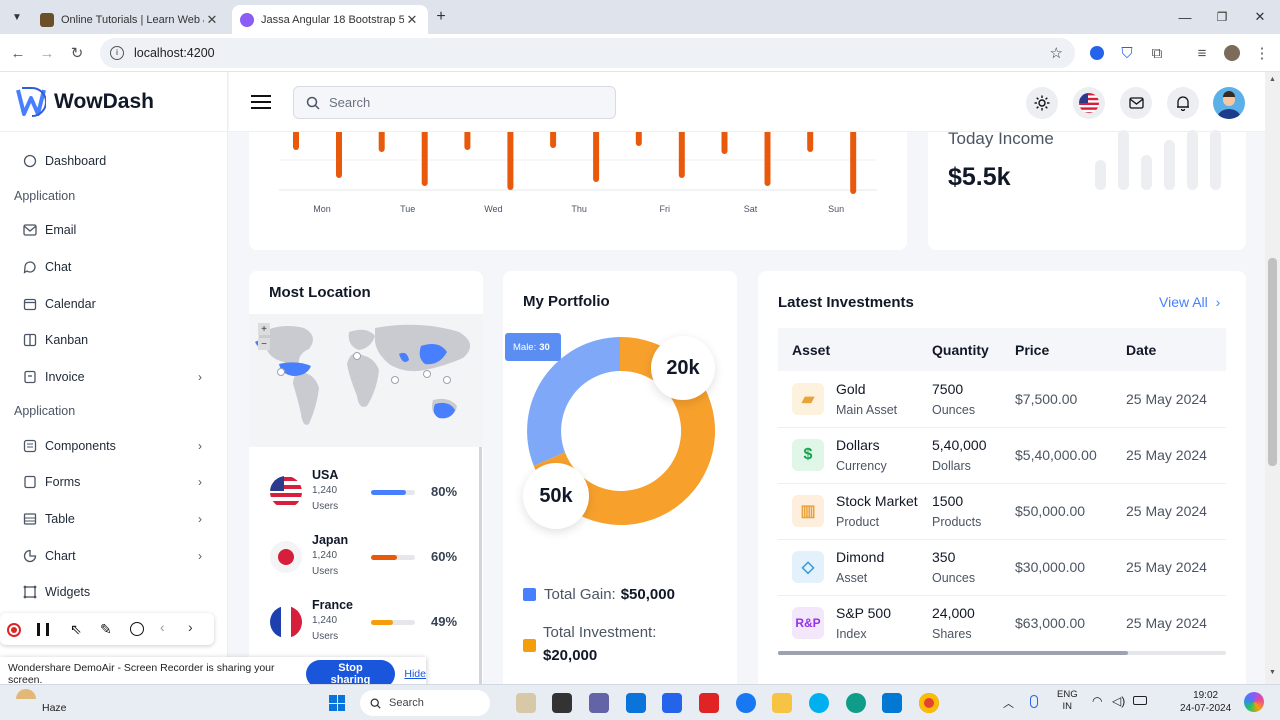 This screenshot has width=1280, height=720. I want to click on sidebar-item-widgets: Widgets, so click(112, 592).